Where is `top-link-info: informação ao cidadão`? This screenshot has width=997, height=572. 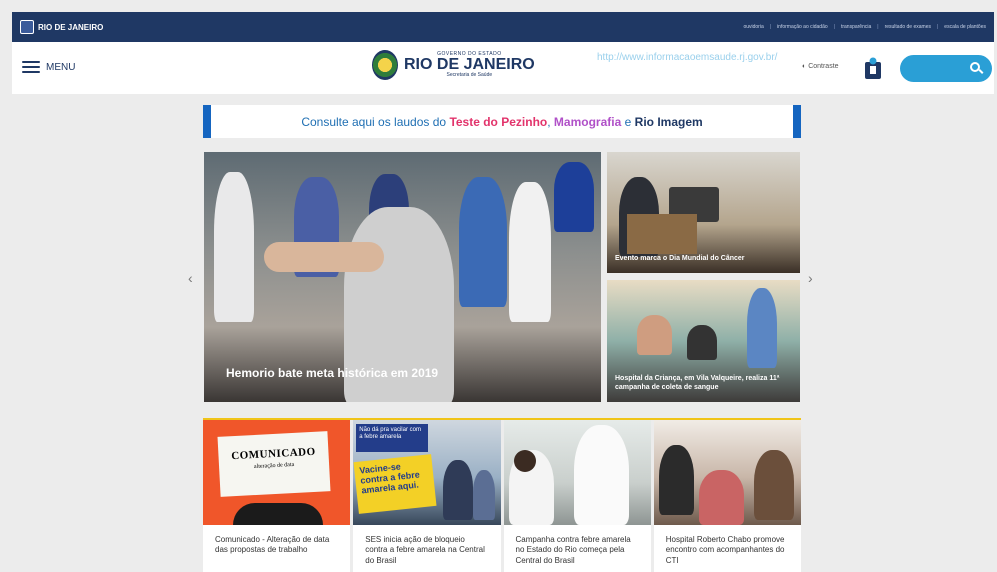 top-link-info: informação ao cidadão is located at coordinates (802, 27).